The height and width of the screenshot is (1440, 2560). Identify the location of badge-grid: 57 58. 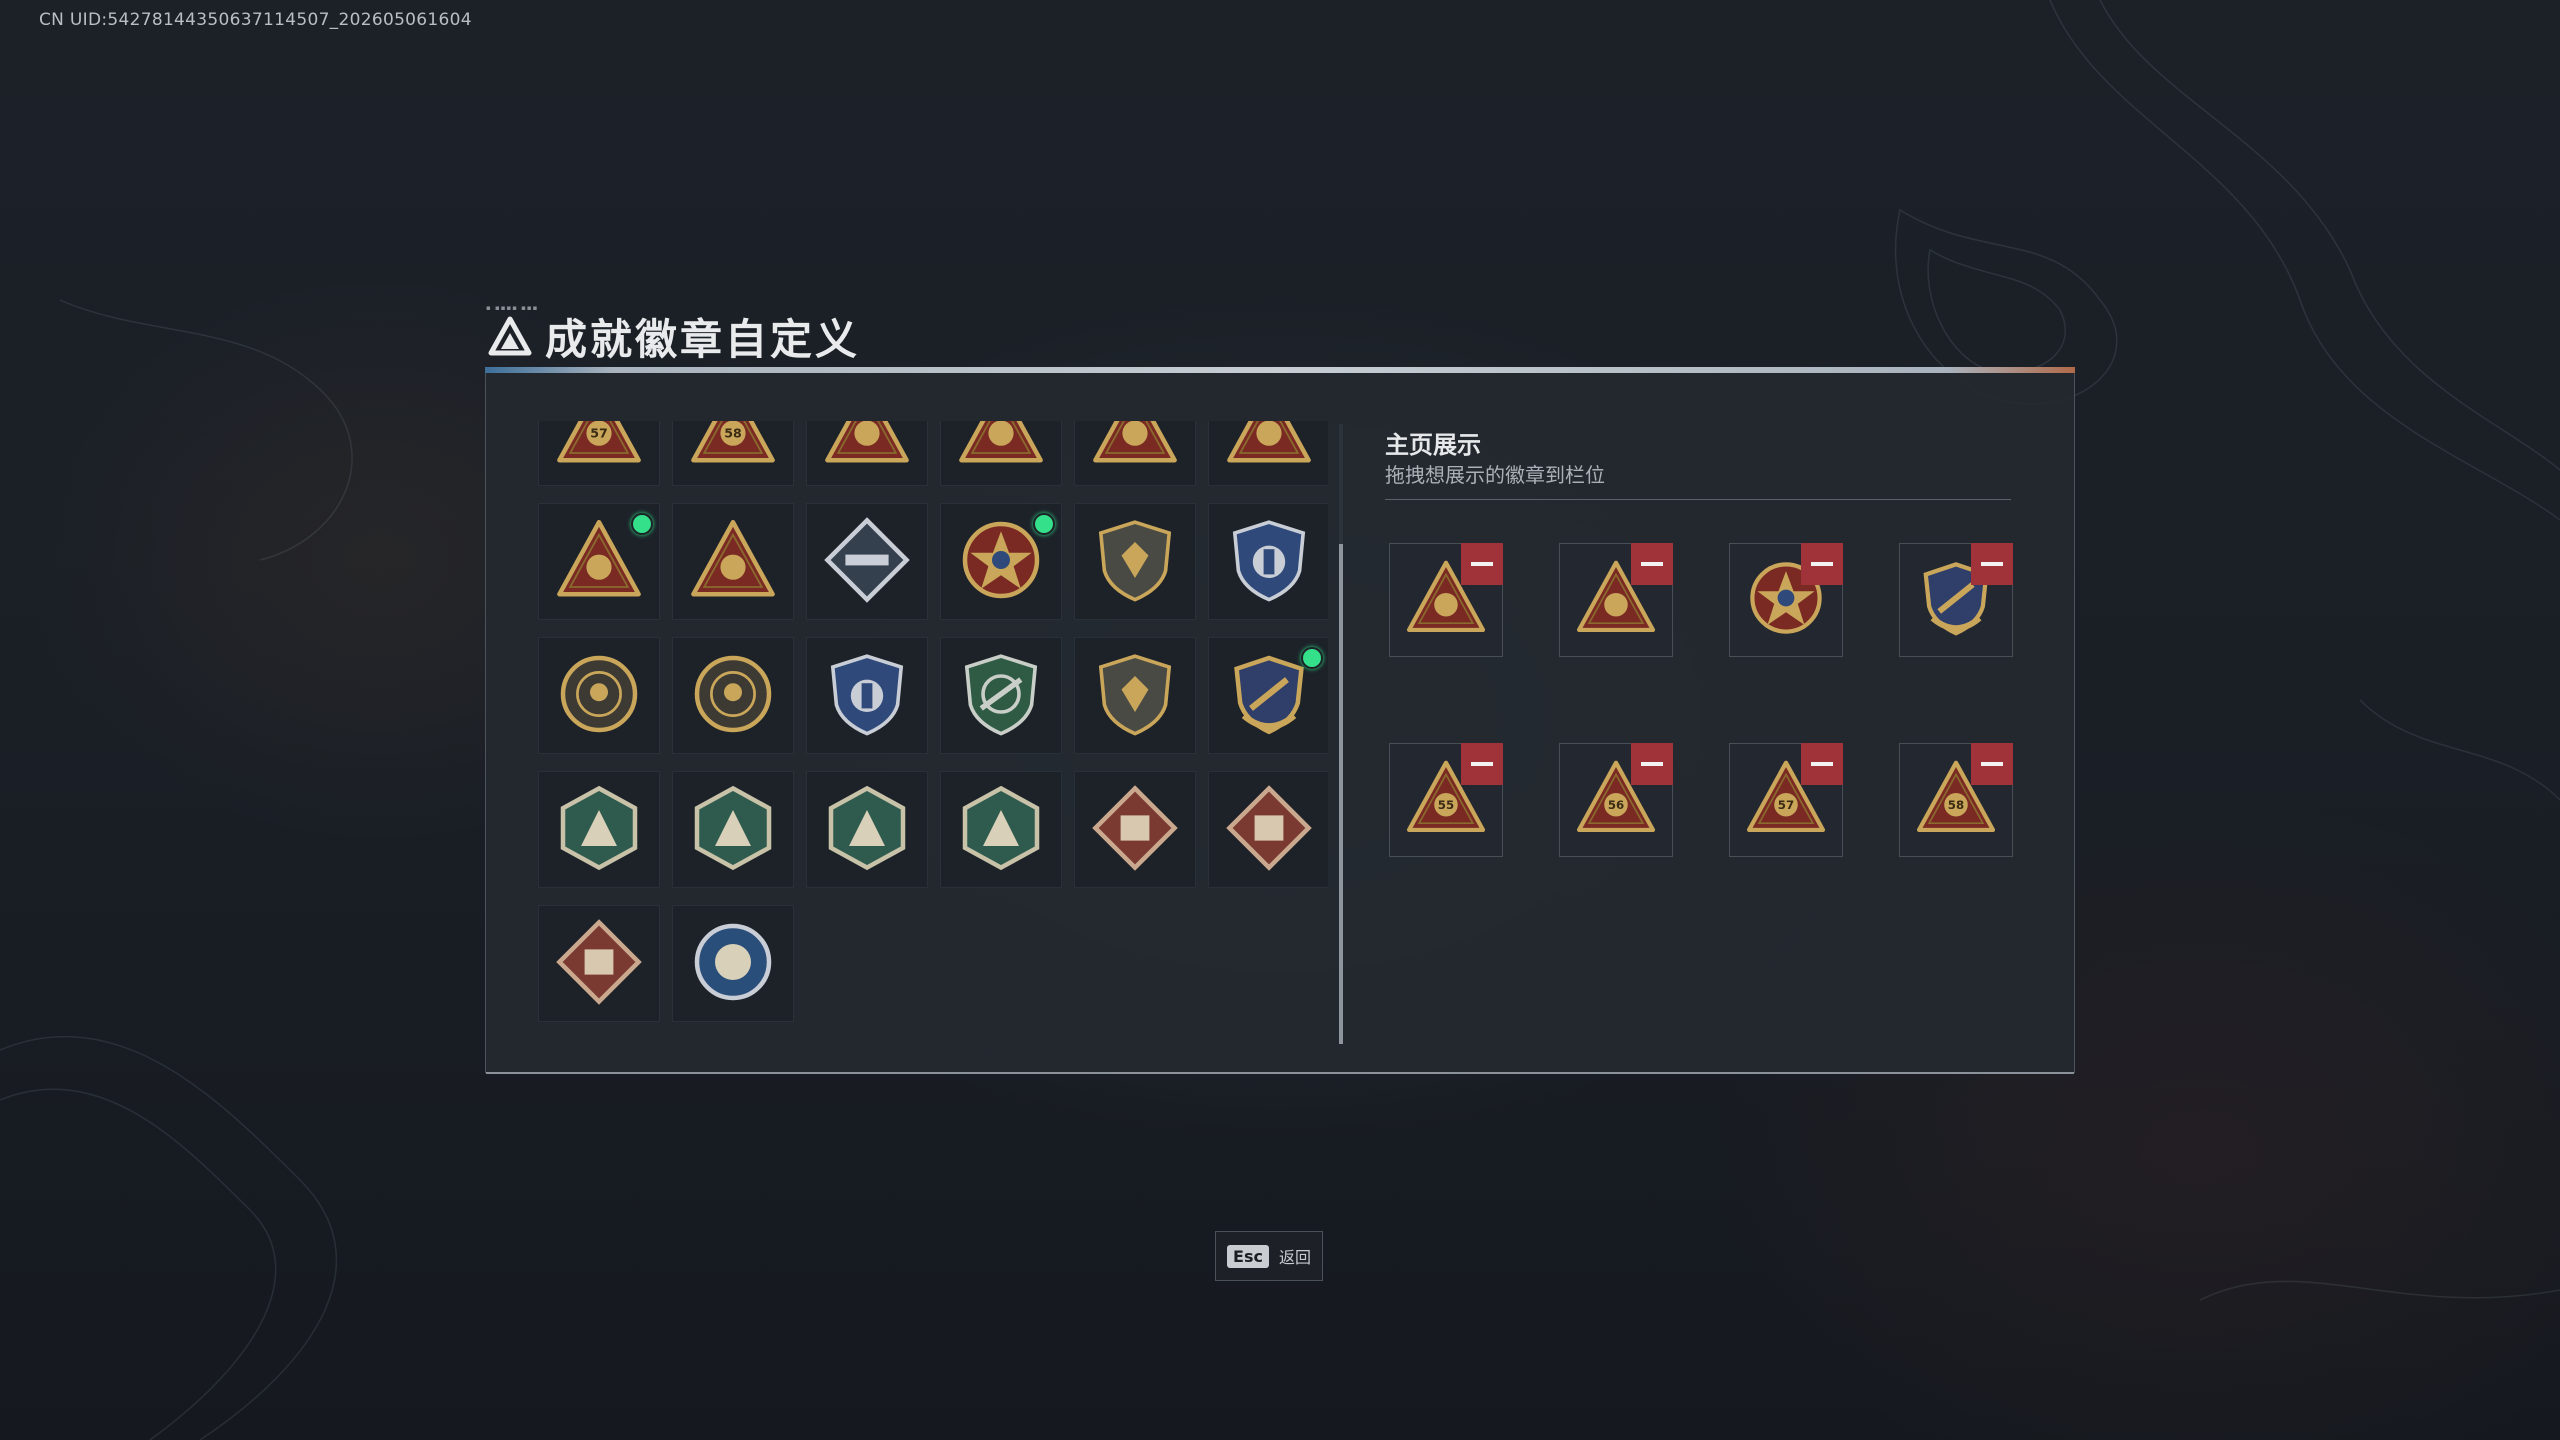
(933, 741).